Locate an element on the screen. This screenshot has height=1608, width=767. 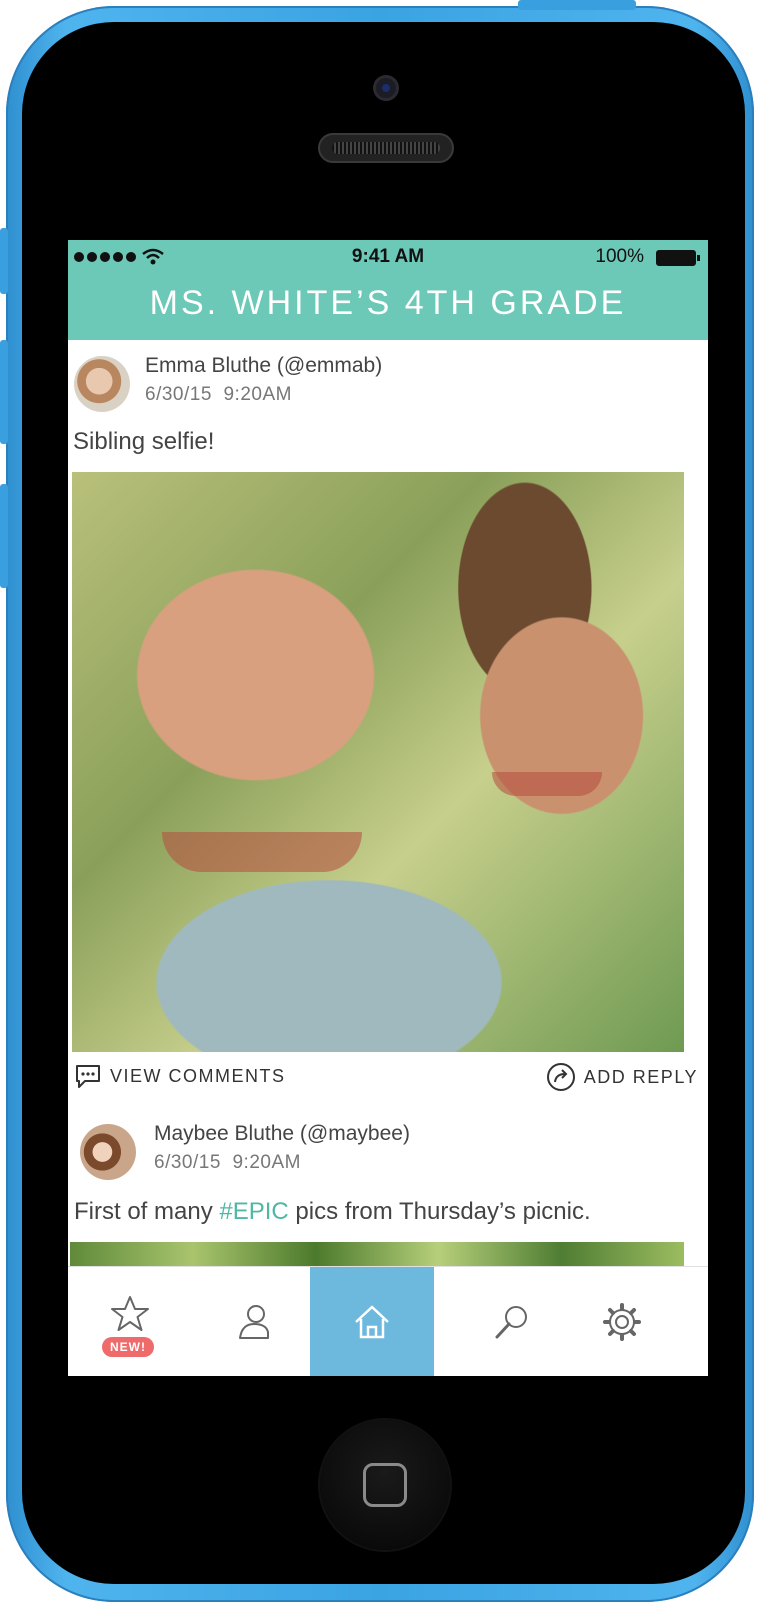
tab-search is located at coordinates (512, 1321).